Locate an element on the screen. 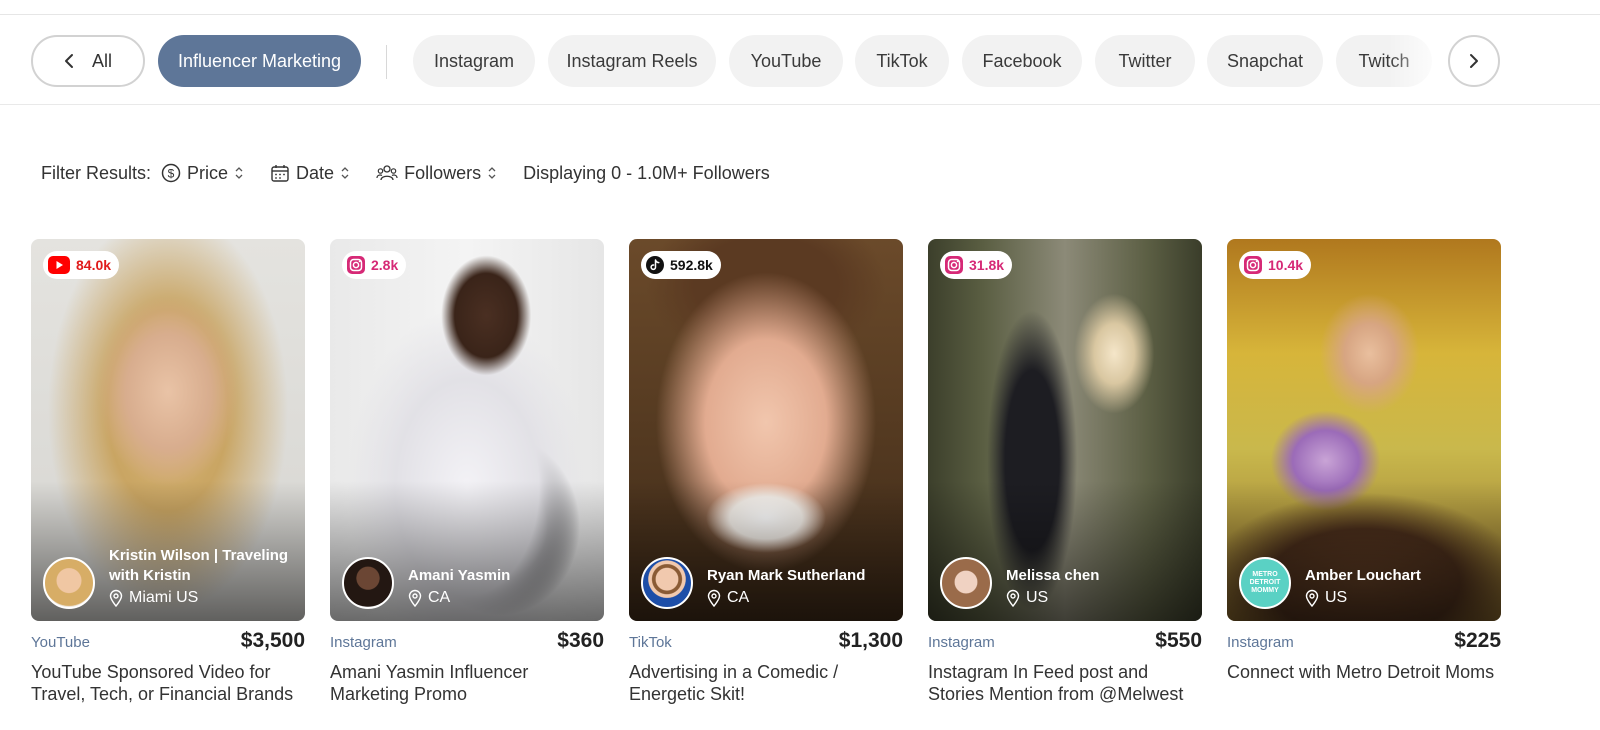 The image size is (1600, 730). date-filter: Date is located at coordinates (310, 173).